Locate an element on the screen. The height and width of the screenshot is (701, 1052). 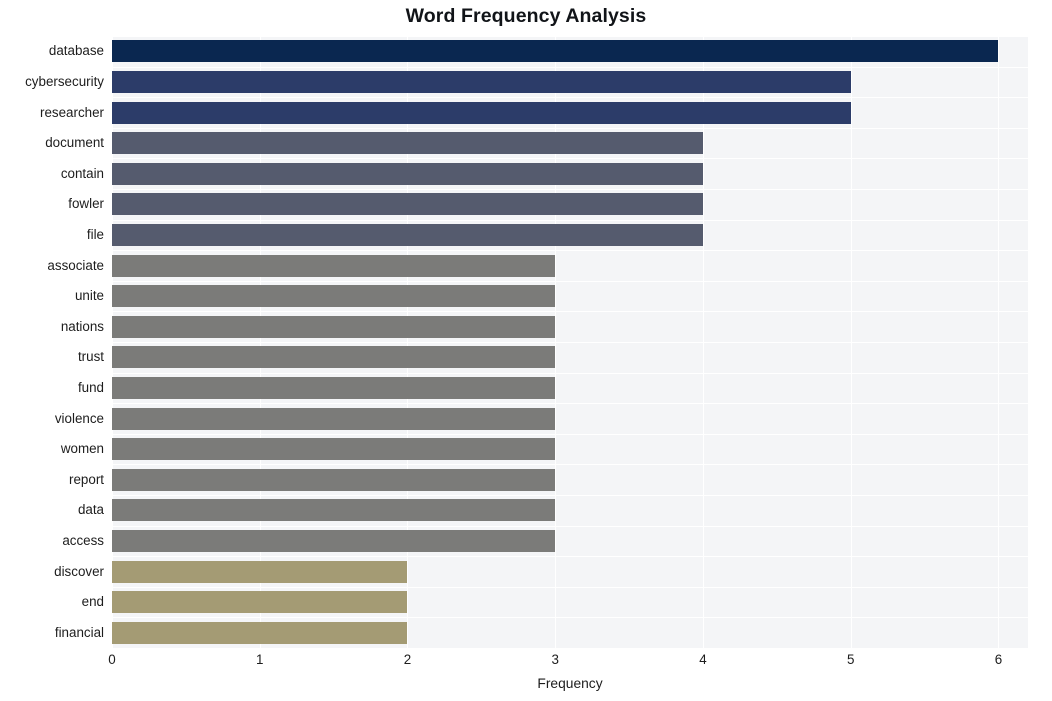
gridline-horizontal is located at coordinates (570, 648).